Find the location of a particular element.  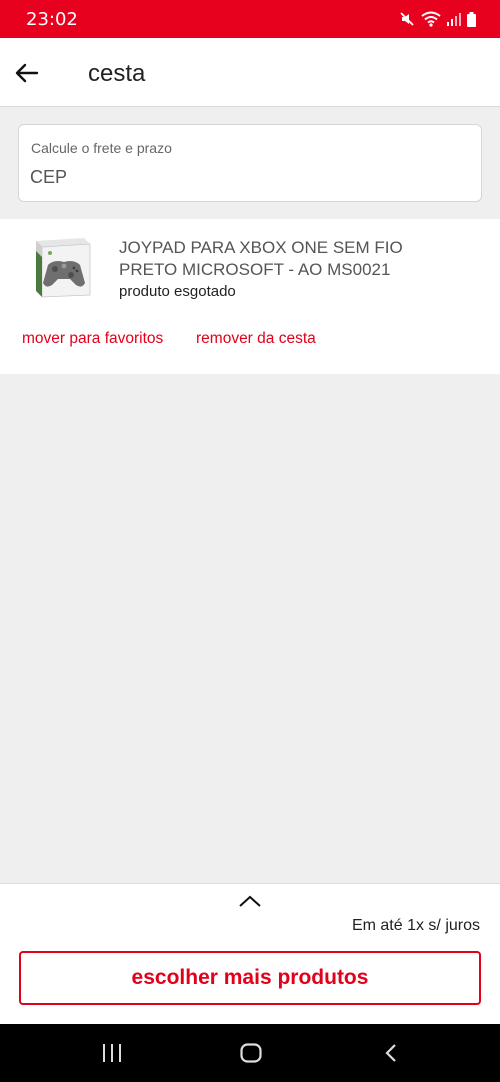

back-icon is located at coordinates (390, 1053).